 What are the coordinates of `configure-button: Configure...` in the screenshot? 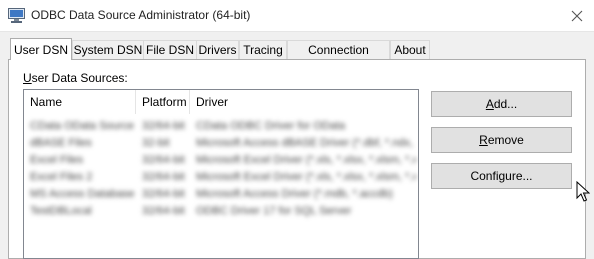 It's located at (501, 176).